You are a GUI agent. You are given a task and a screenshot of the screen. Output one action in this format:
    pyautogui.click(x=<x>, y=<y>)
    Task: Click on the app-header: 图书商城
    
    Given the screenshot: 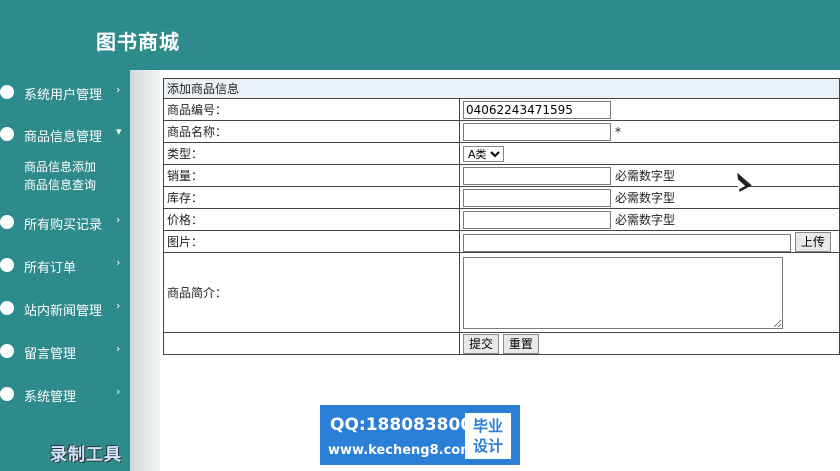 What is the action you would take?
    pyautogui.click(x=420, y=35)
    